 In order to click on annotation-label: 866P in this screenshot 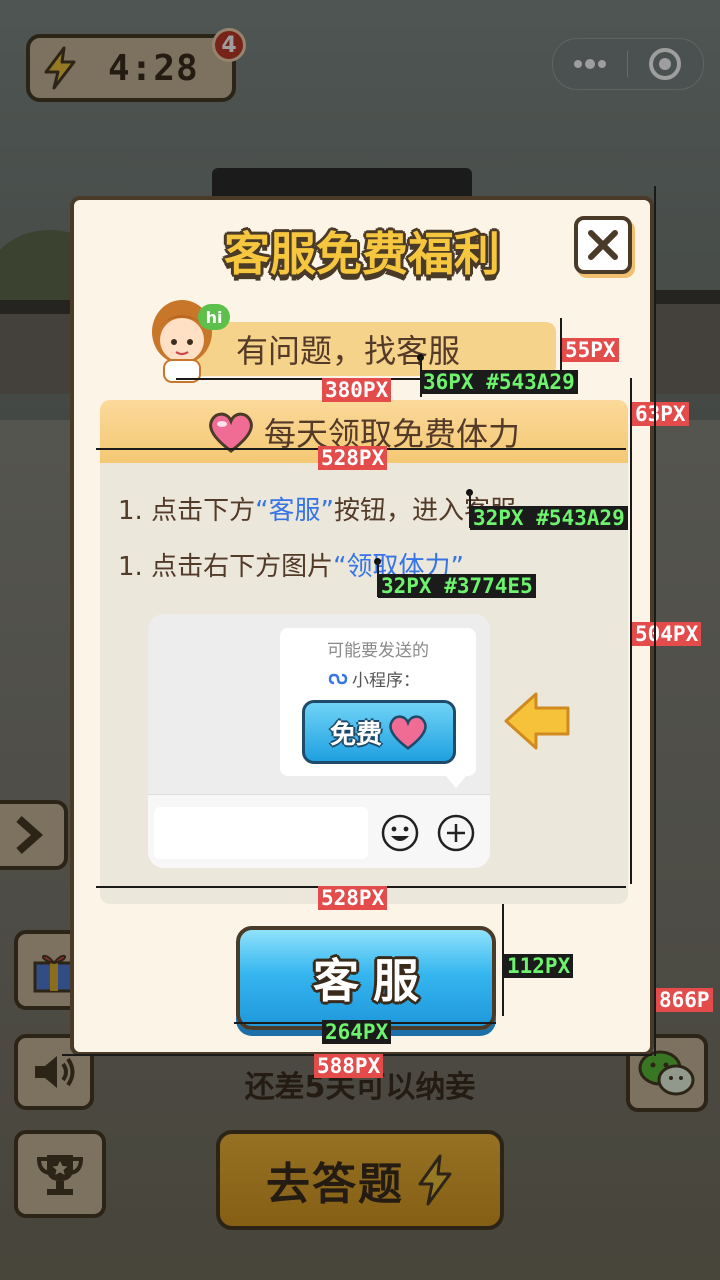, I will do `click(684, 1000)`.